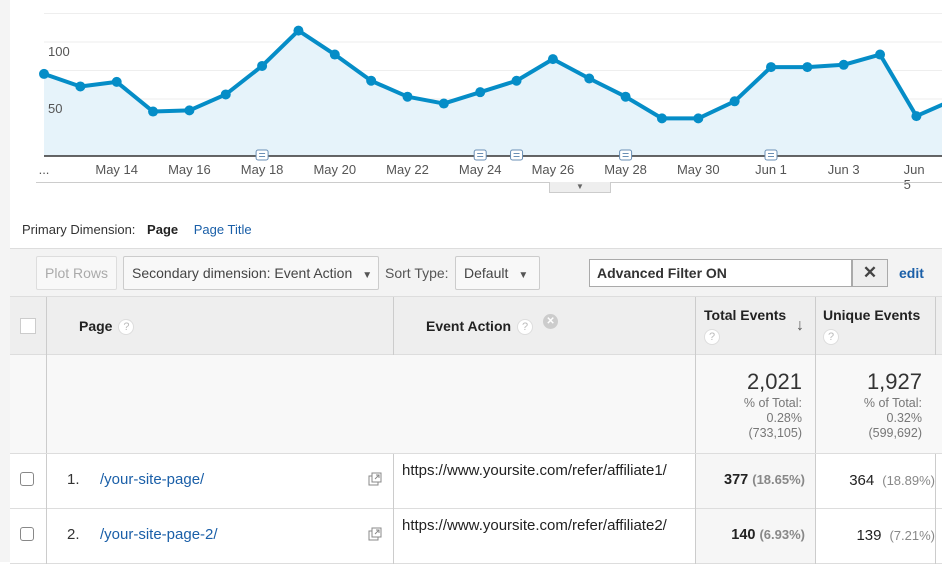 This screenshot has height=564, width=942. I want to click on header-unique-events-label: Unique Events, so click(872, 315).